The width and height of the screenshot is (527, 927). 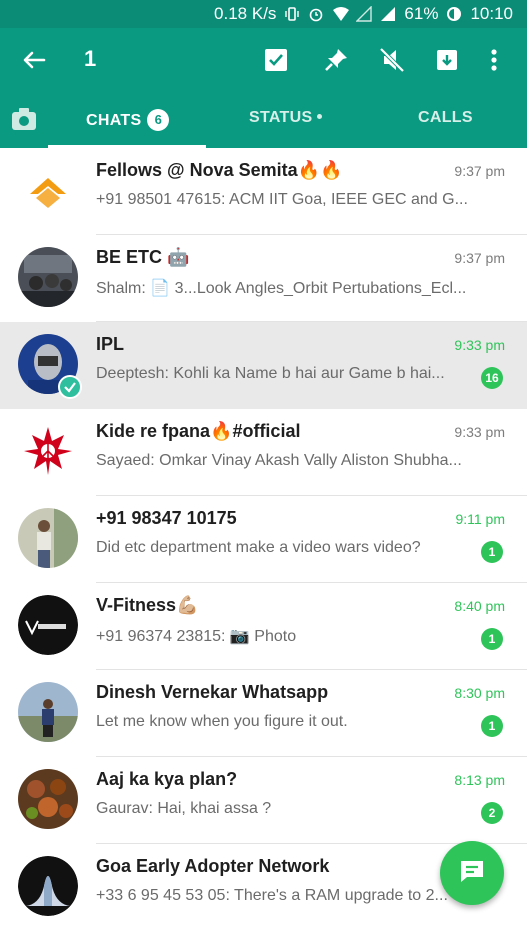 What do you see at coordinates (341, 14) in the screenshot?
I see `wifi-icon` at bounding box center [341, 14].